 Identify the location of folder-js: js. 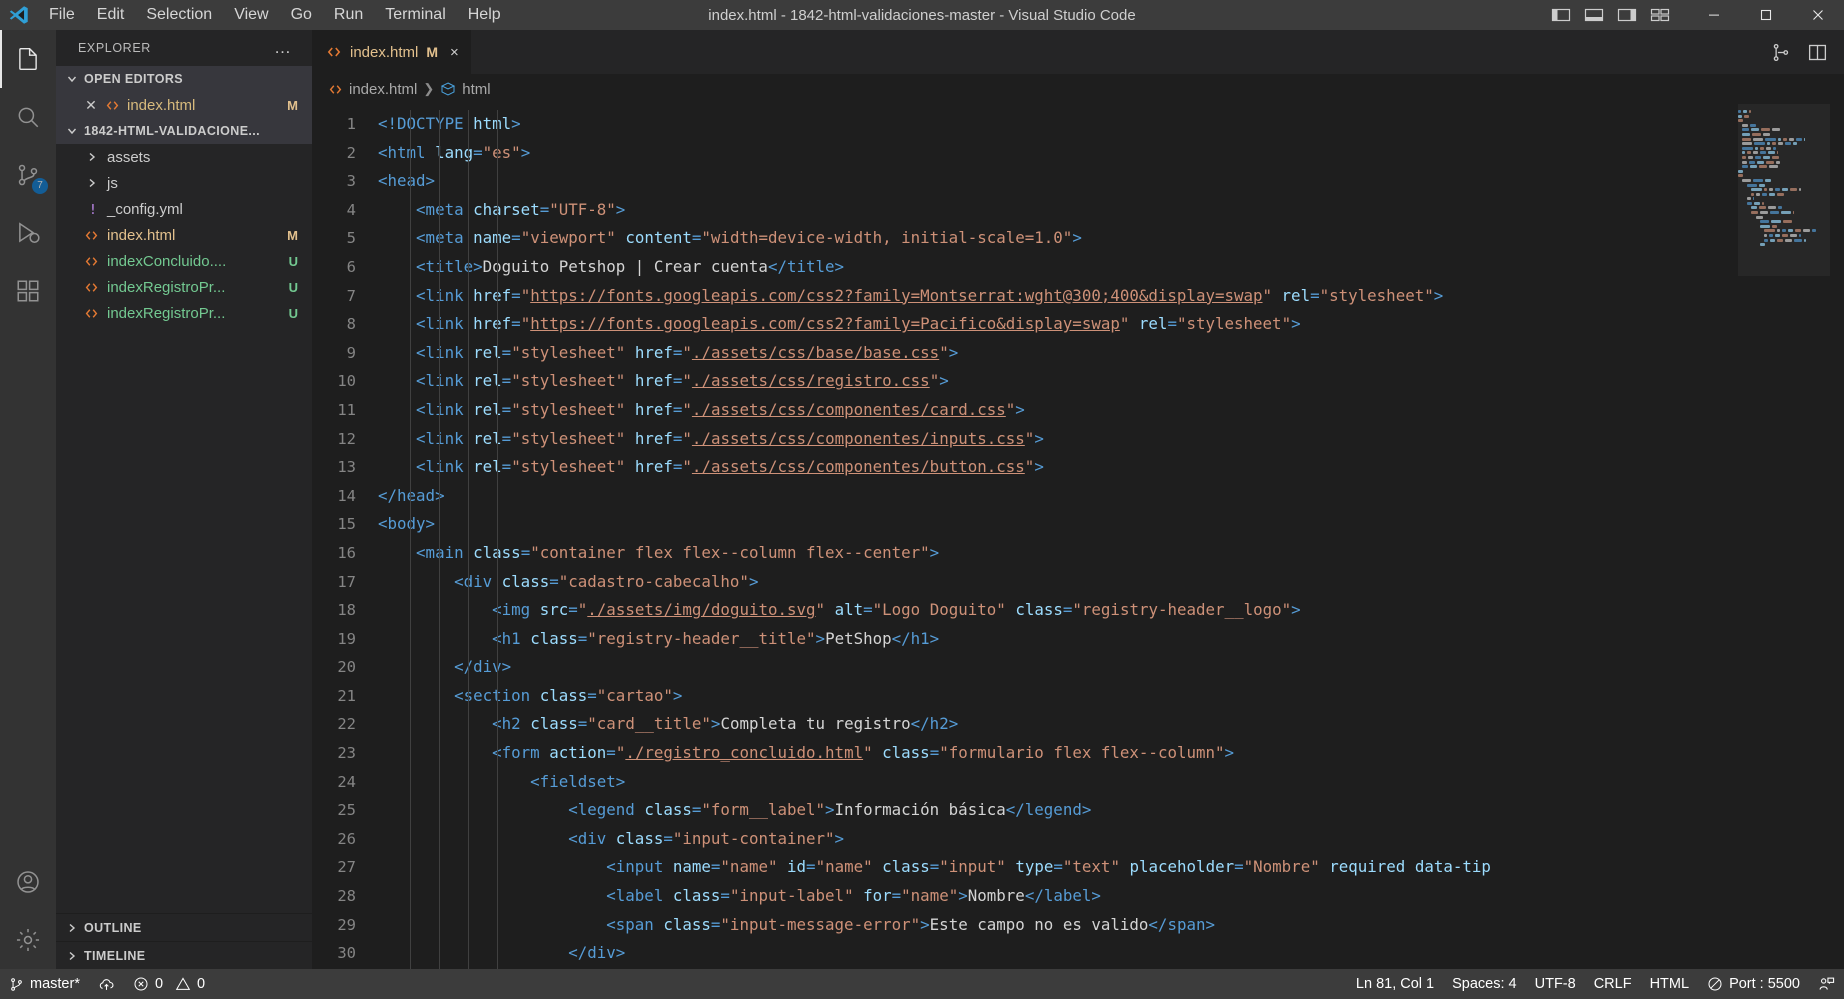
(184, 183).